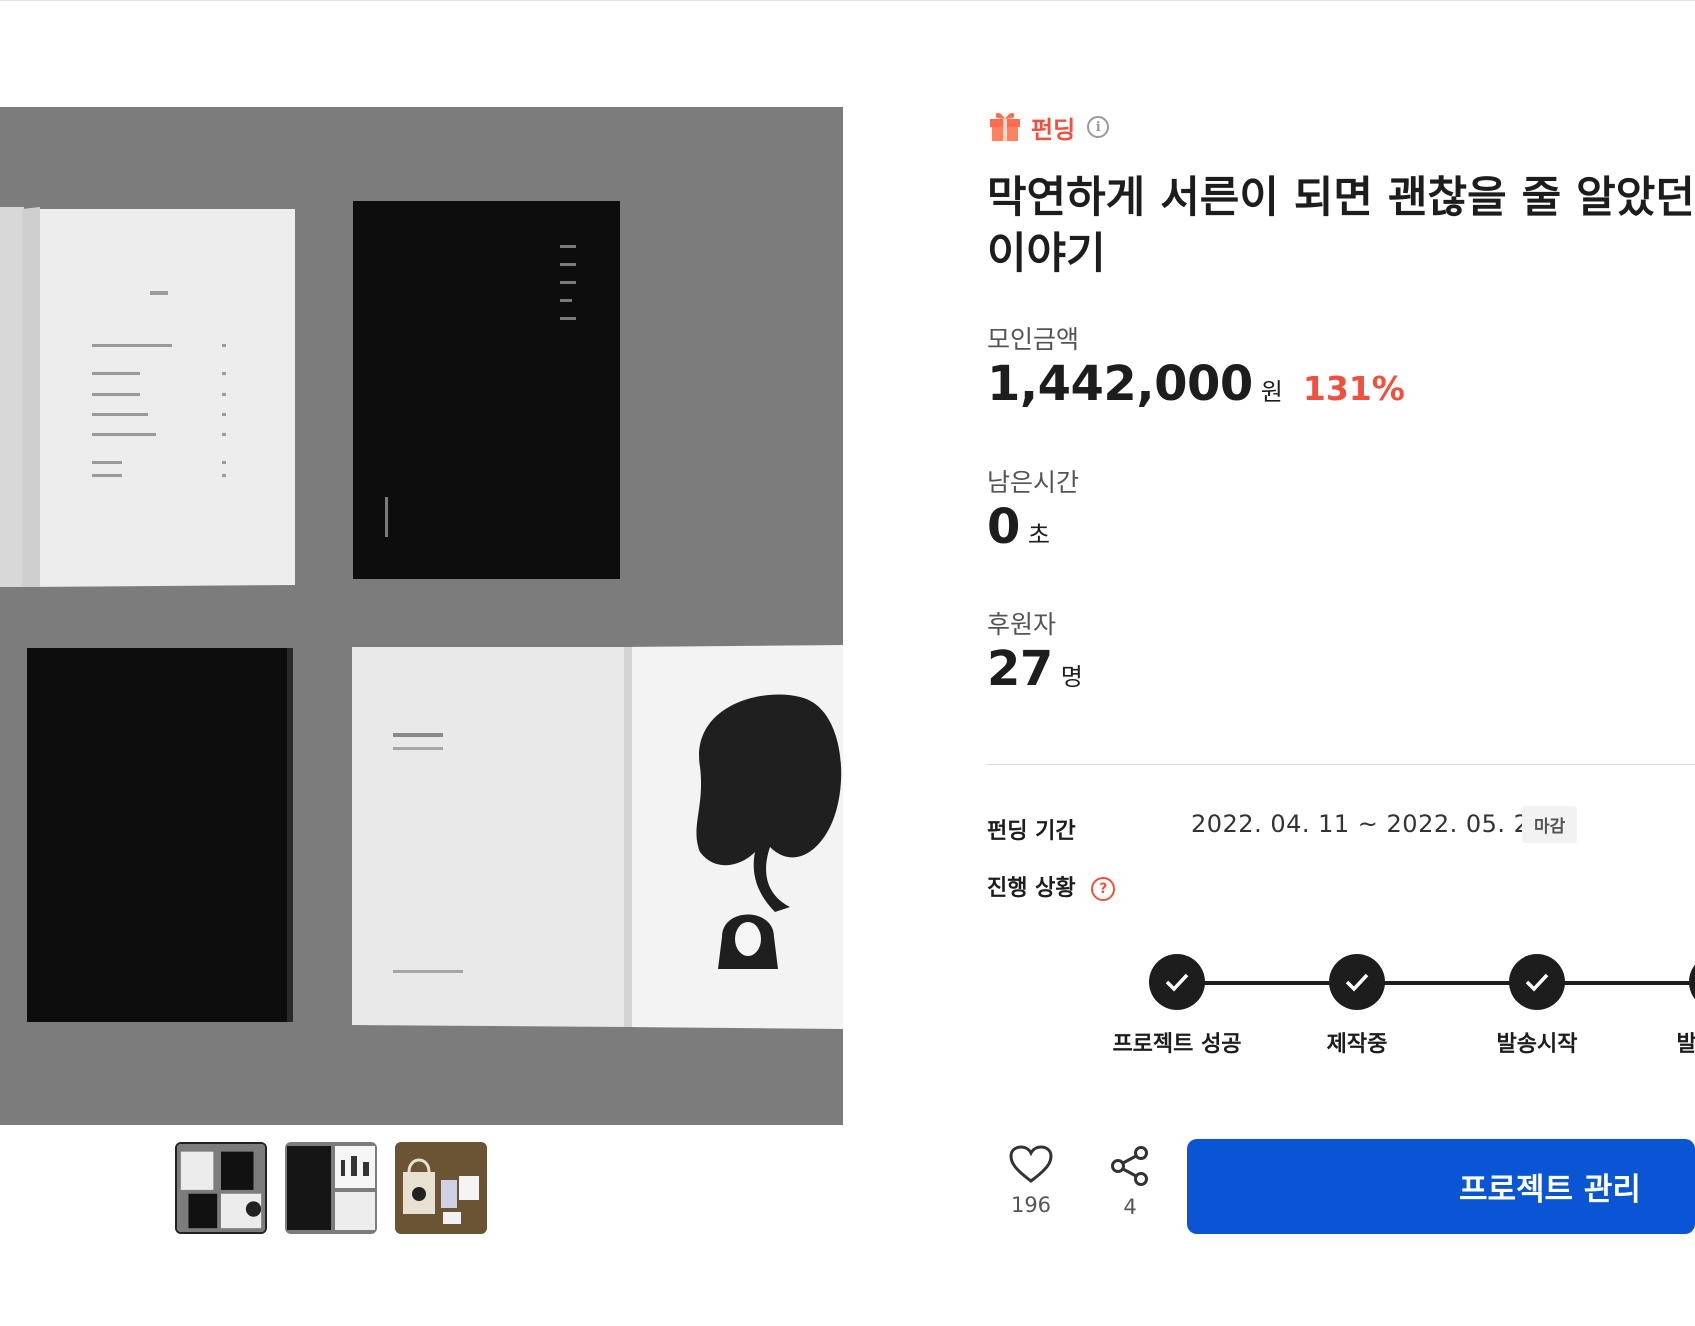  Describe the element at coordinates (1103, 889) in the screenshot. I see `help-icon: ?` at that location.